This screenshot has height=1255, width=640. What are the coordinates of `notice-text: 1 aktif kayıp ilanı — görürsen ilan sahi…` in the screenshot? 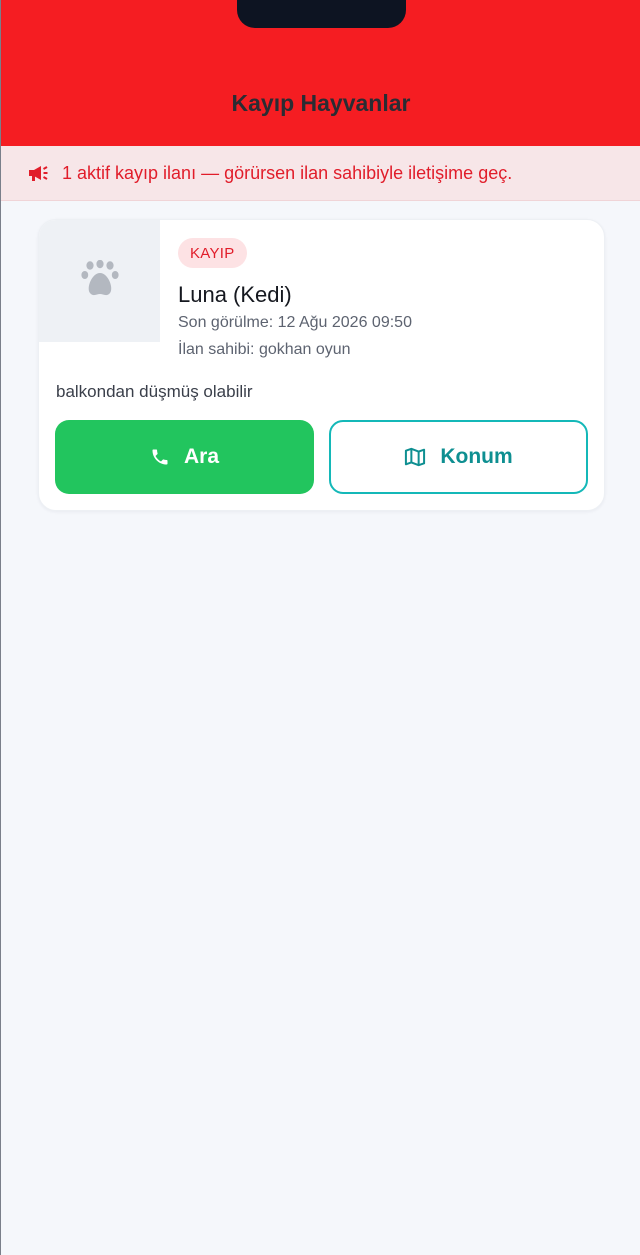 It's located at (287, 172).